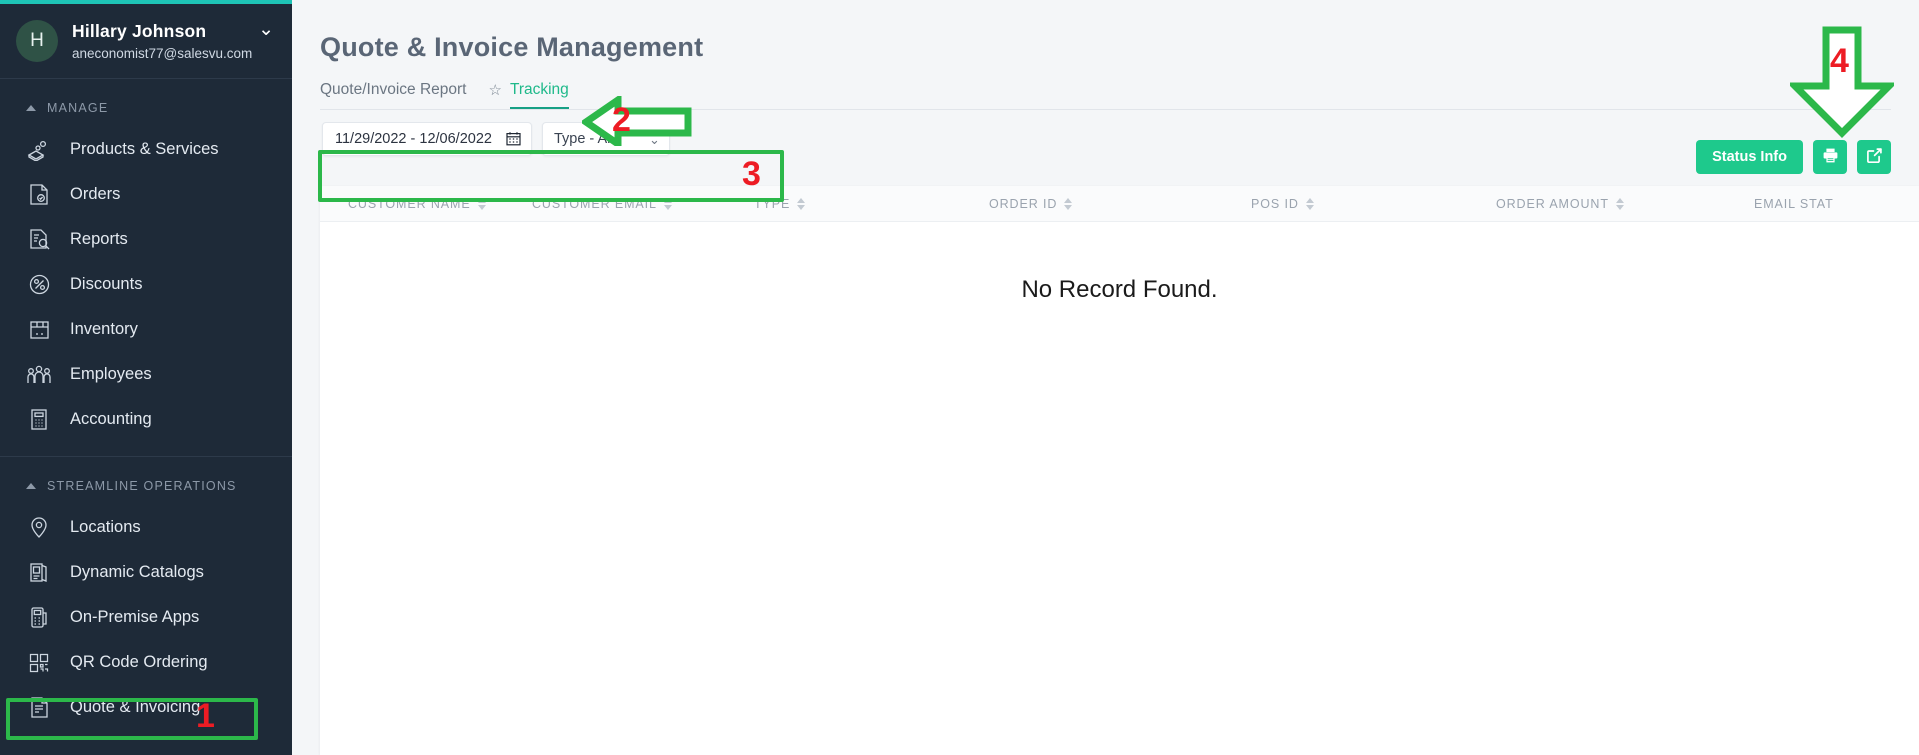  What do you see at coordinates (39, 663) in the screenshot?
I see `qr-code-icon` at bounding box center [39, 663].